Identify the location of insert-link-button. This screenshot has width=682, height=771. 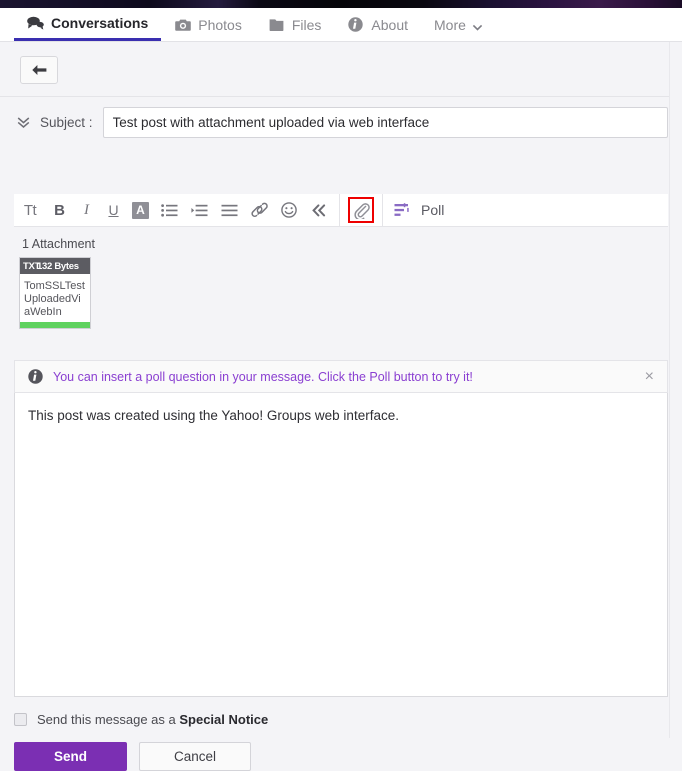
(259, 210).